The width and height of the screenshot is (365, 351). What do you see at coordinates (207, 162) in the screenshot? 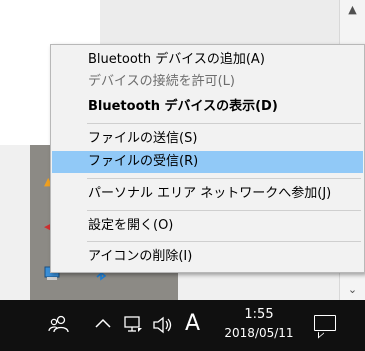
I see `menu-item-receive-file: ファイルの受信(R)` at bounding box center [207, 162].